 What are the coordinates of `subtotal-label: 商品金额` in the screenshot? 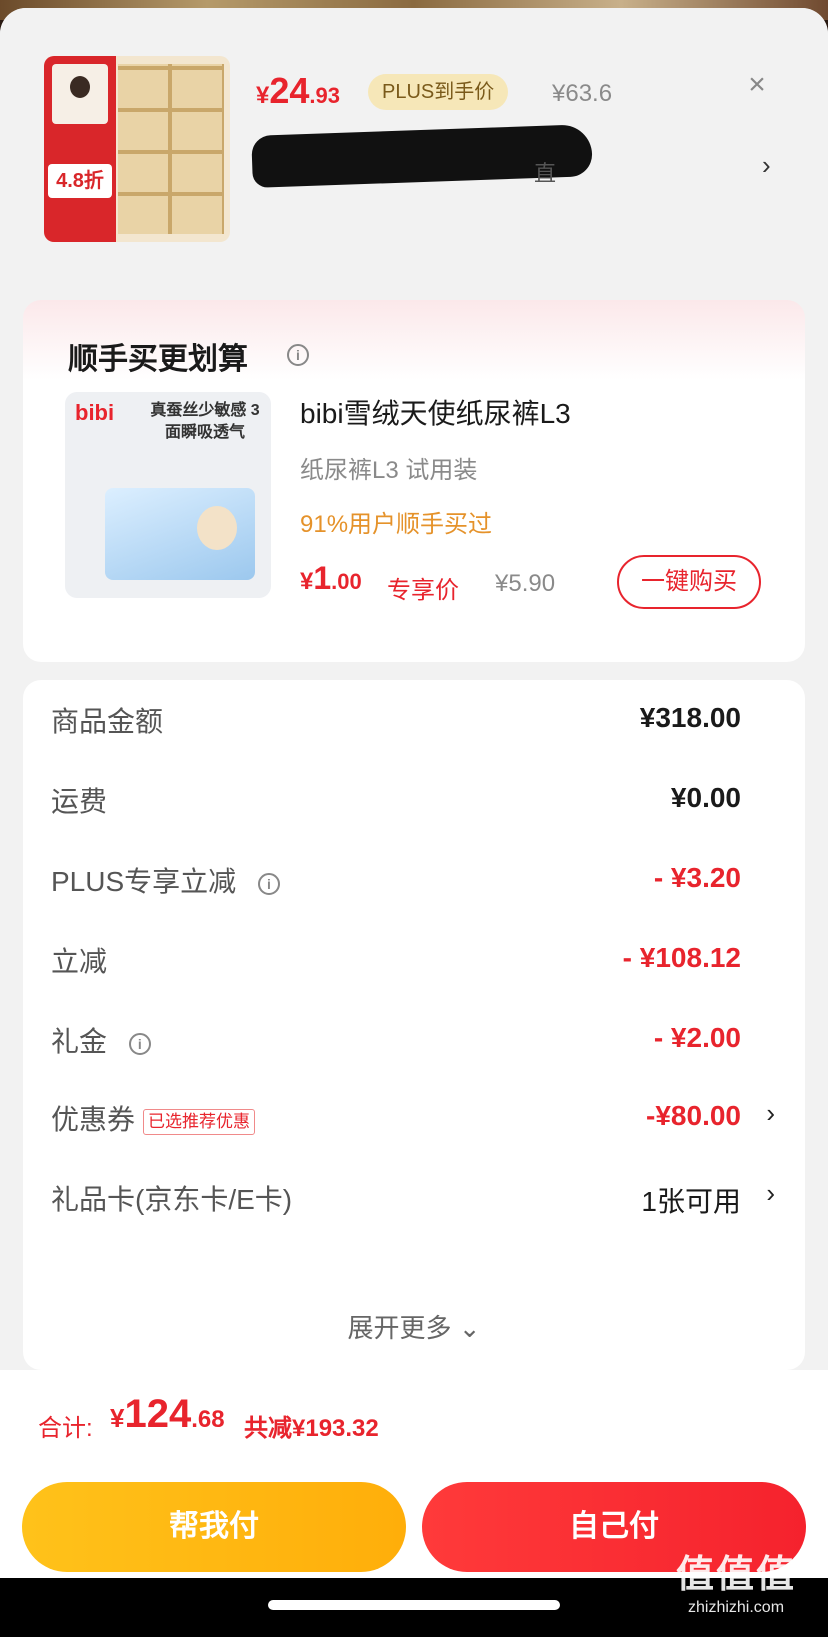 It's located at (107, 721).